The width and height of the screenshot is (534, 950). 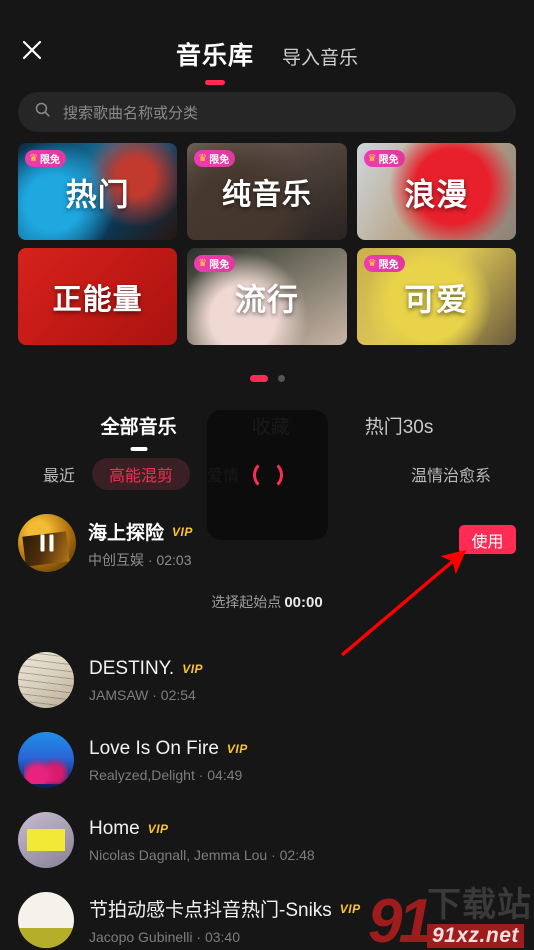 I want to click on search-icon, so click(x=42, y=112).